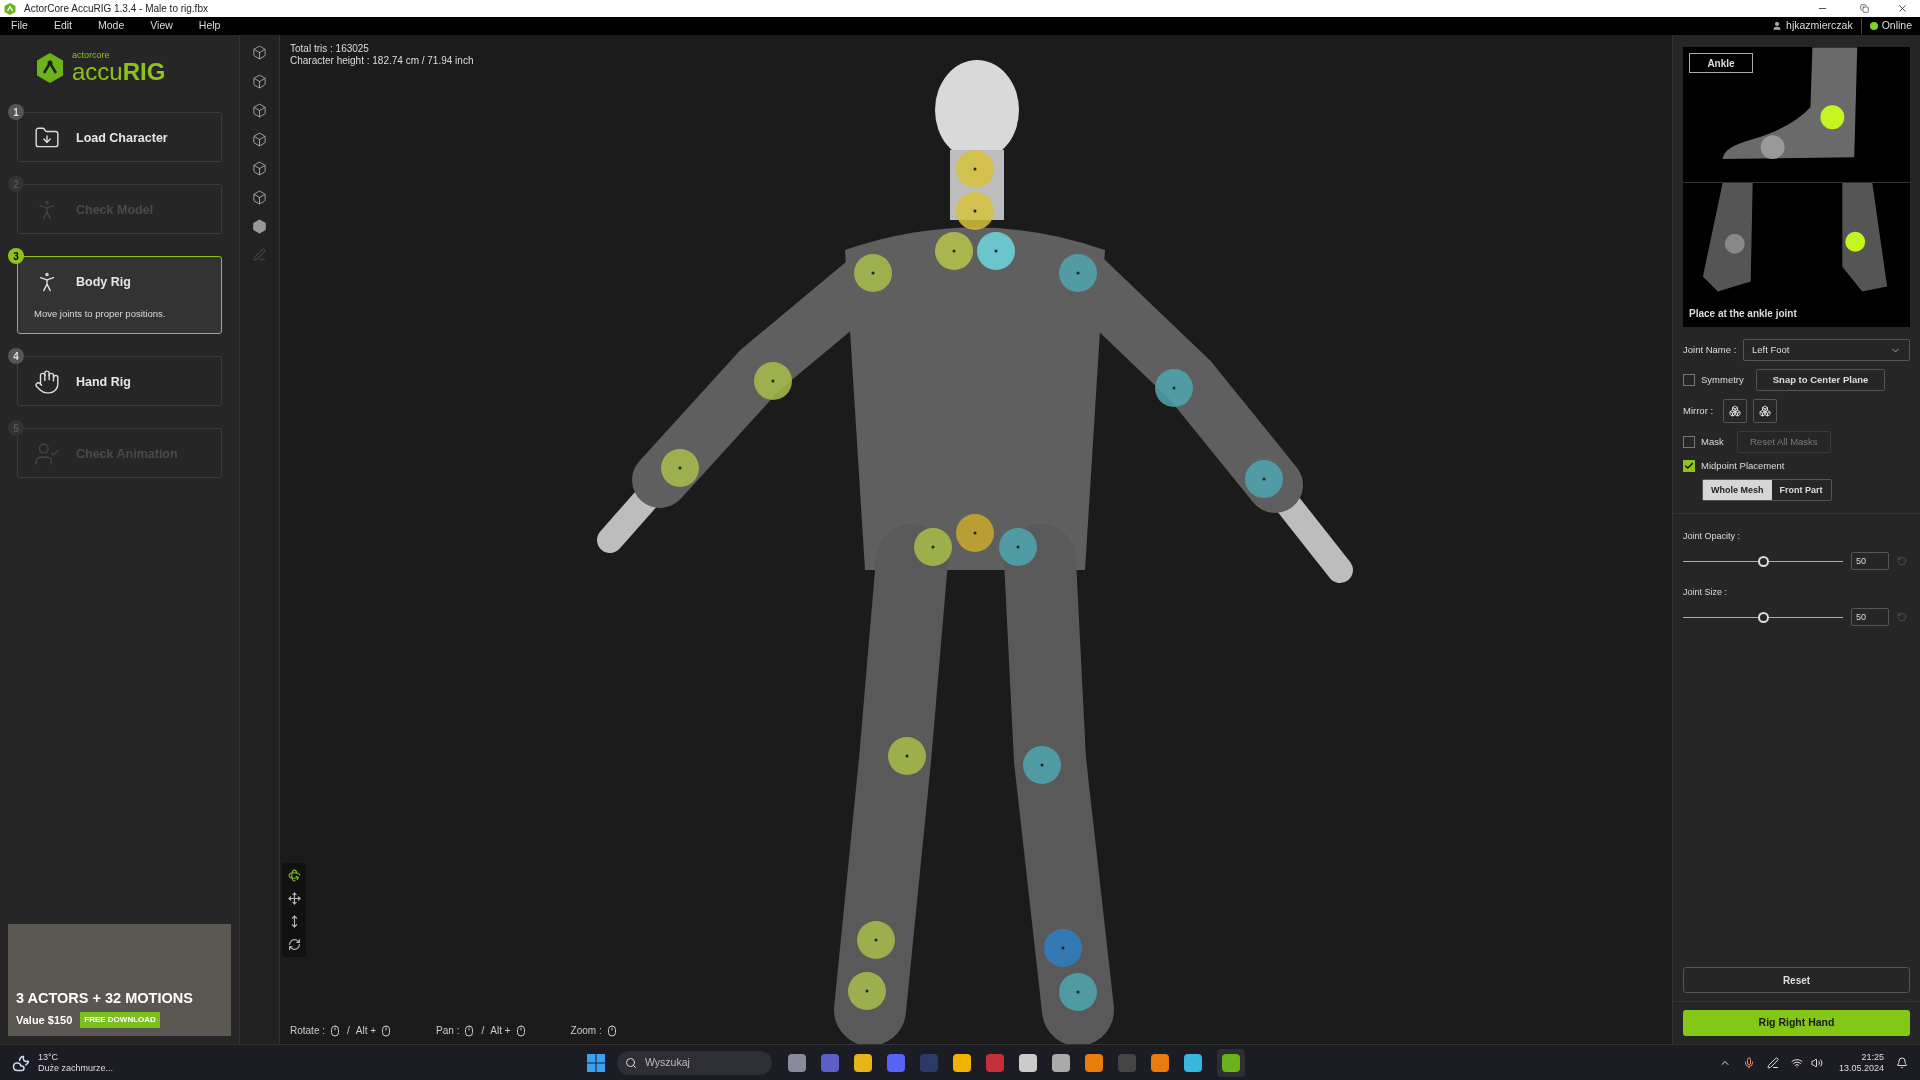  What do you see at coordinates (586, 1031) in the screenshot?
I see `hint-label: Zoom :` at bounding box center [586, 1031].